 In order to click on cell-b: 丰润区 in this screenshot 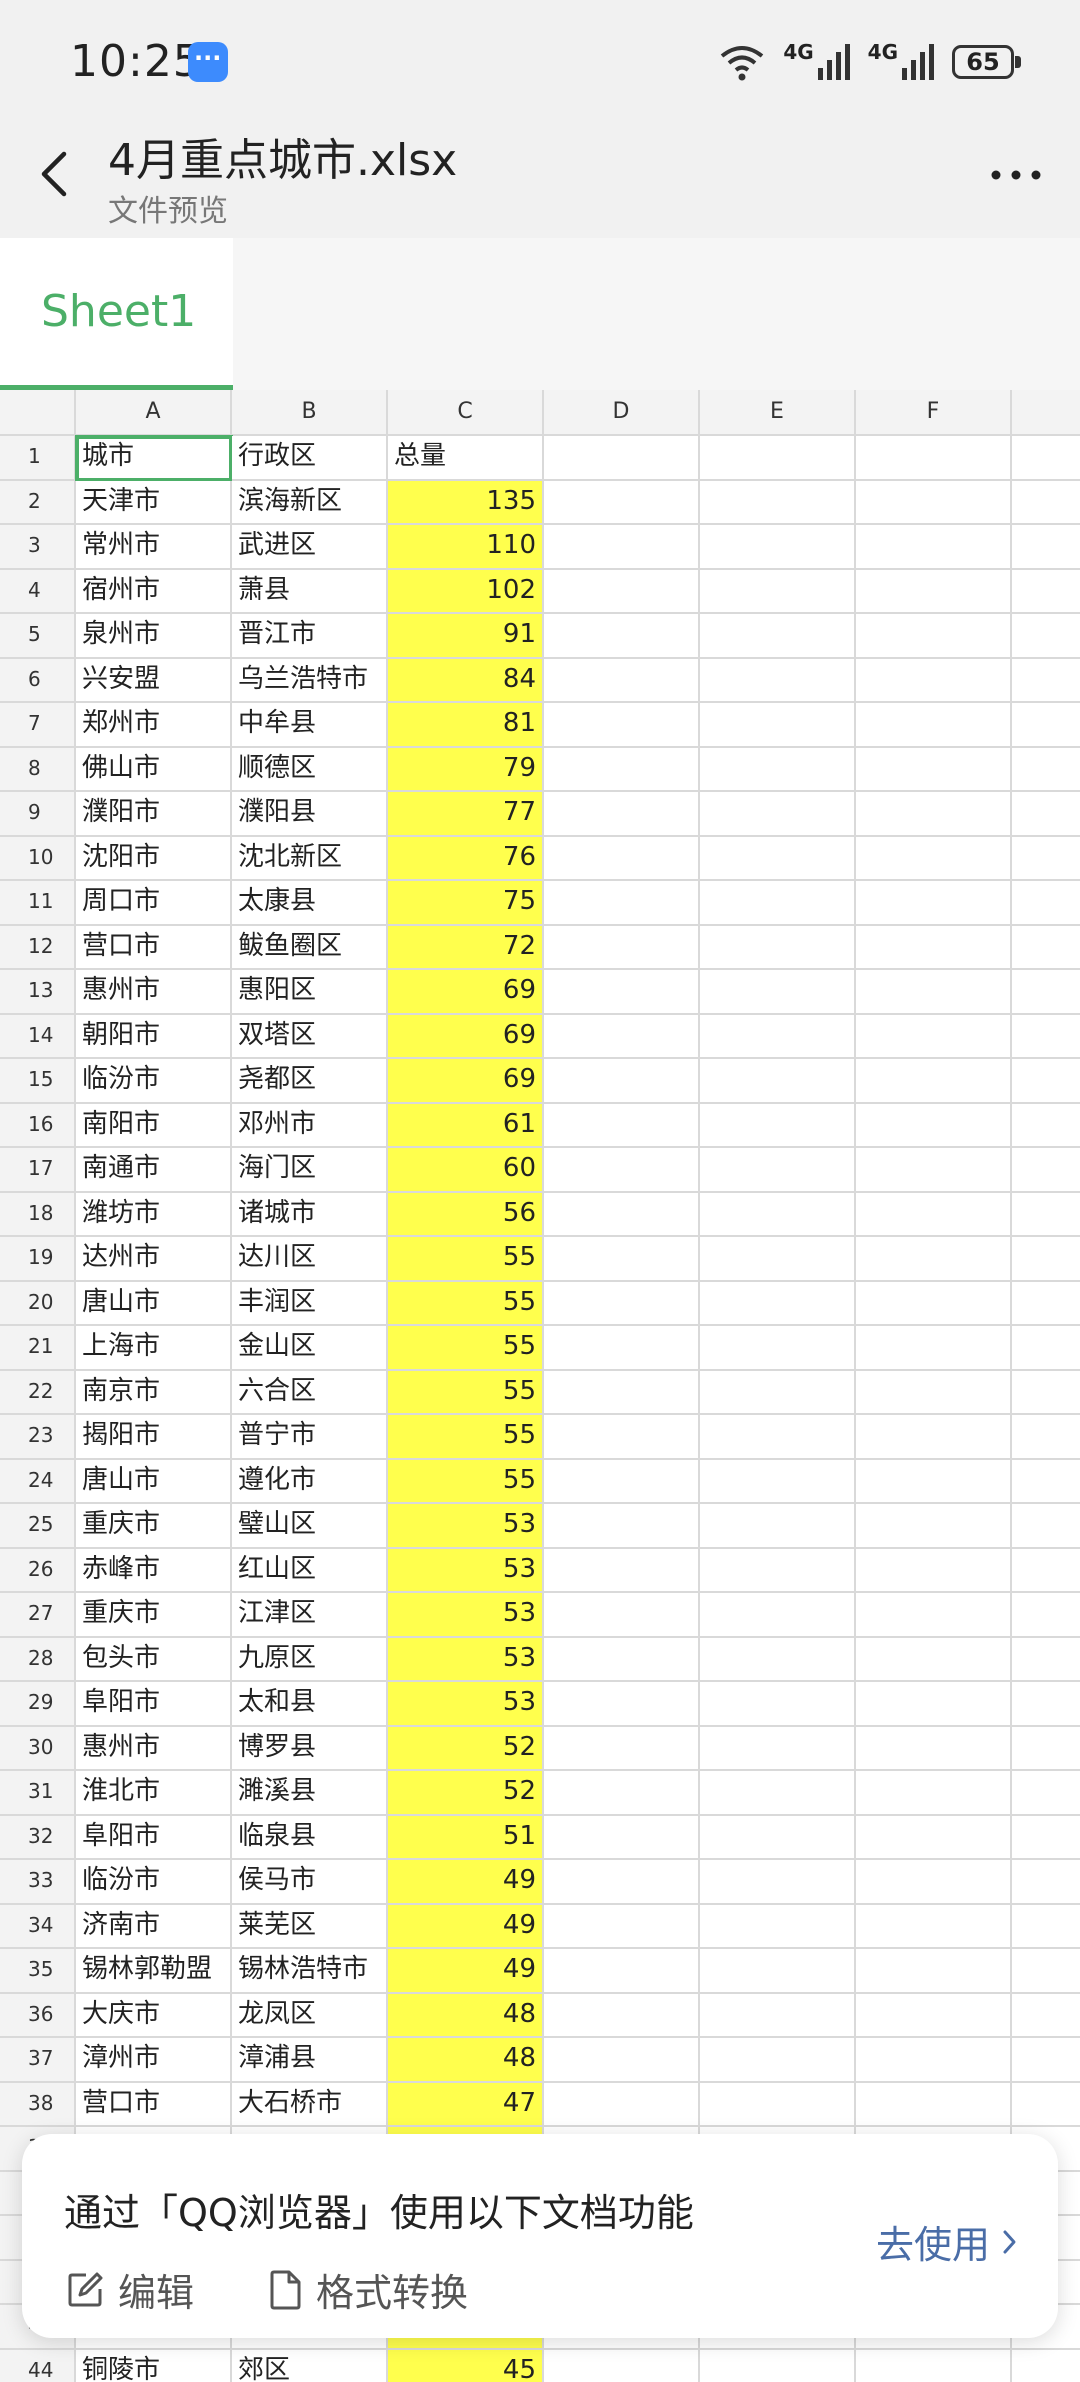, I will do `click(310, 1303)`.